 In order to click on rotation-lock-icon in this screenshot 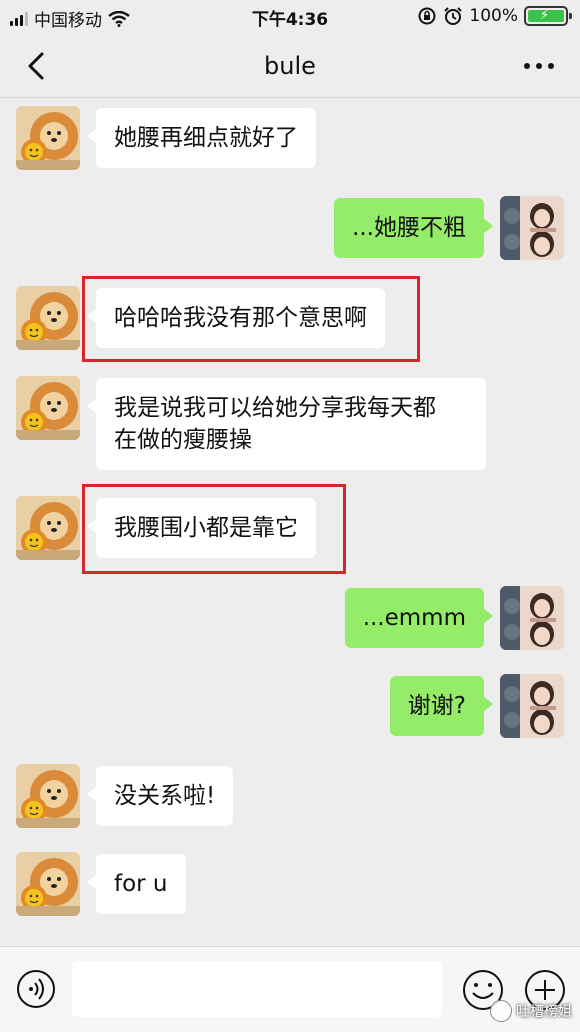, I will do `click(427, 16)`.